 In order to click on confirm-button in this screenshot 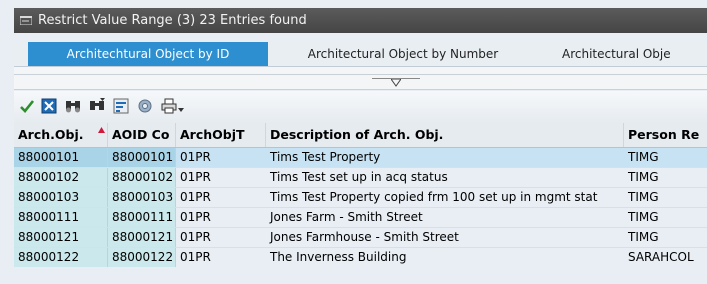, I will do `click(27, 106)`.